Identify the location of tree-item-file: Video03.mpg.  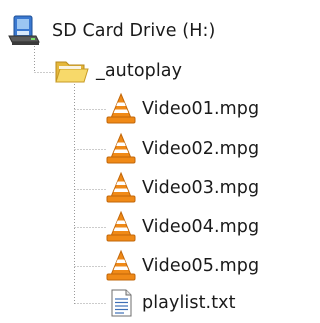
(181, 188).